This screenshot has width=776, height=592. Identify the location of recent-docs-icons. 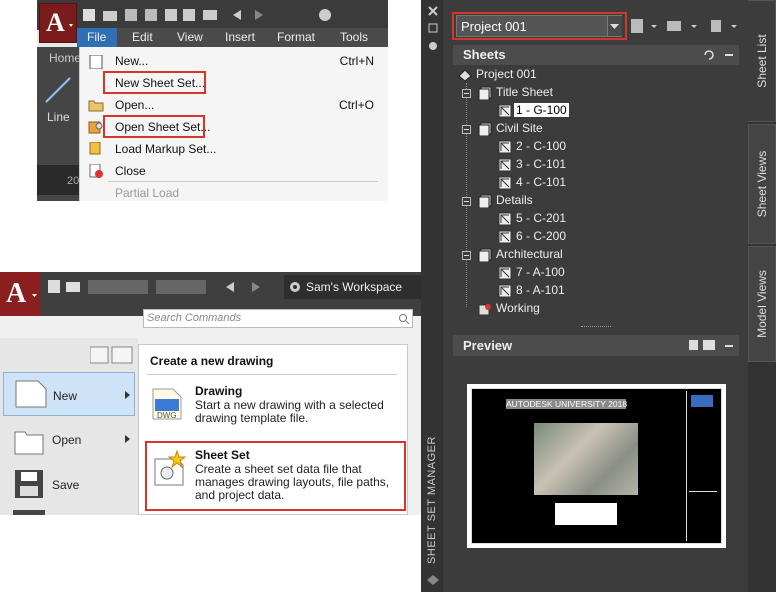
(112, 355).